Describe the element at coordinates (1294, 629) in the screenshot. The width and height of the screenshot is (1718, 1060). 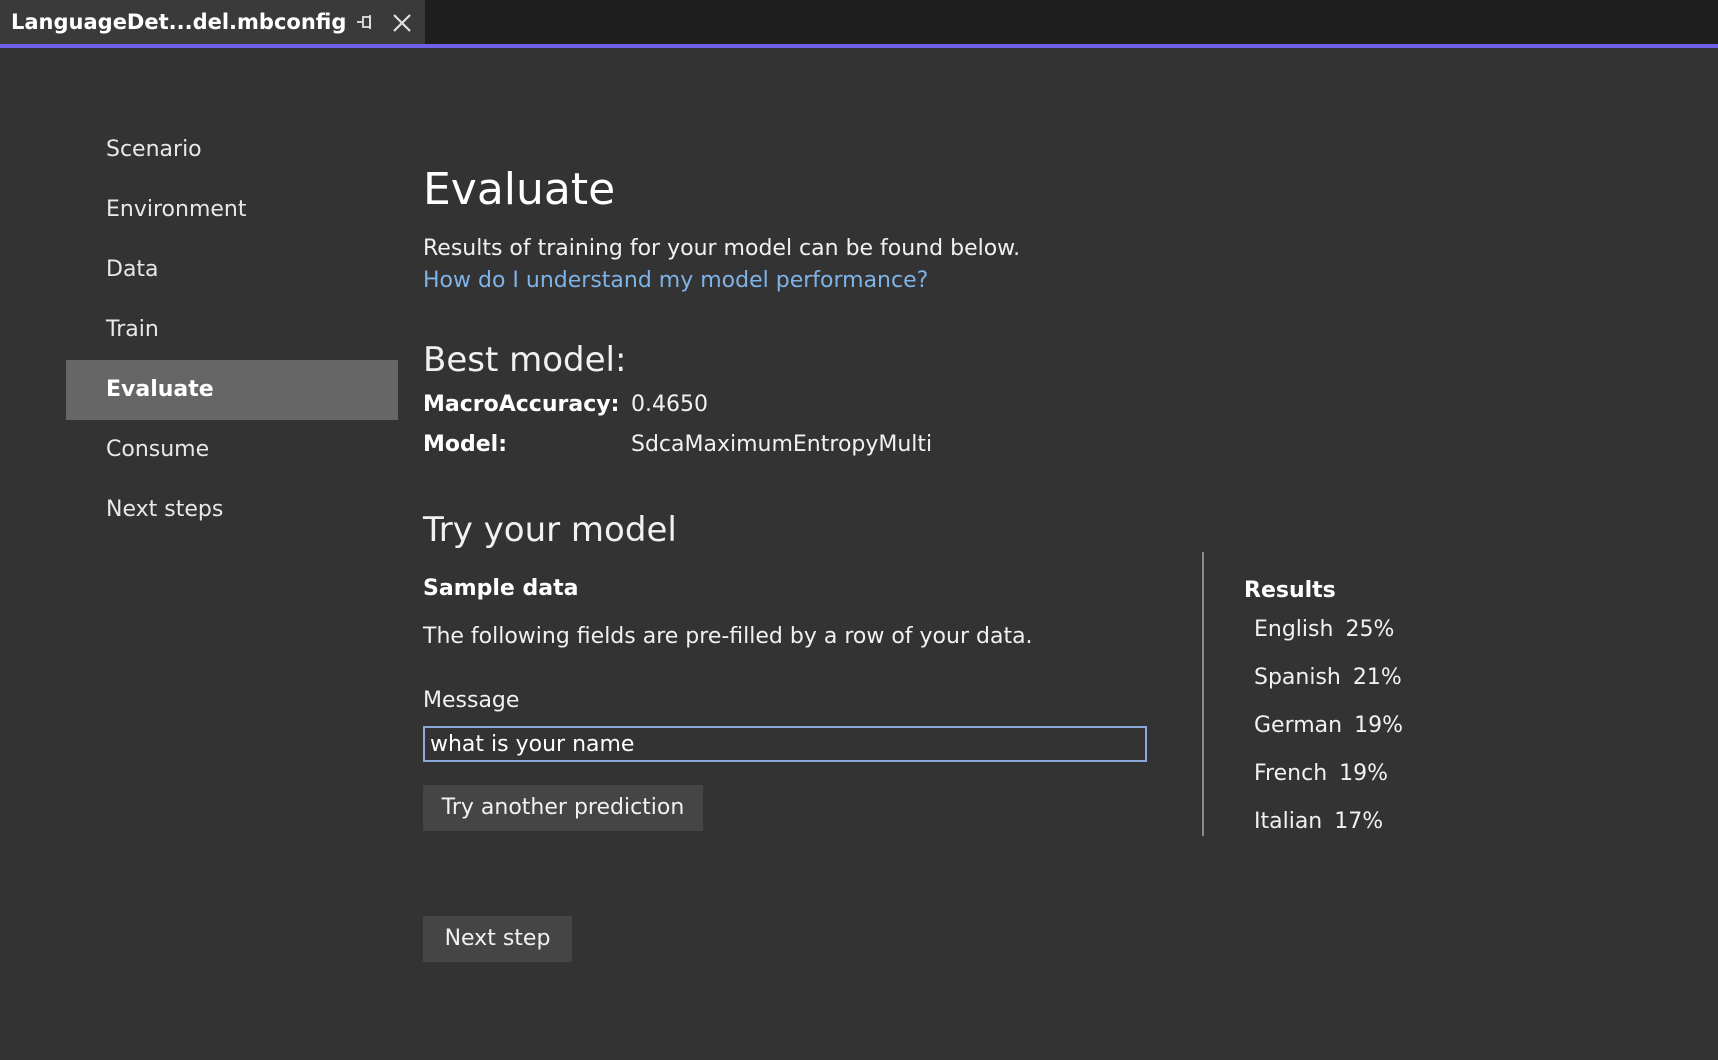
I see `result-language: English` at that location.